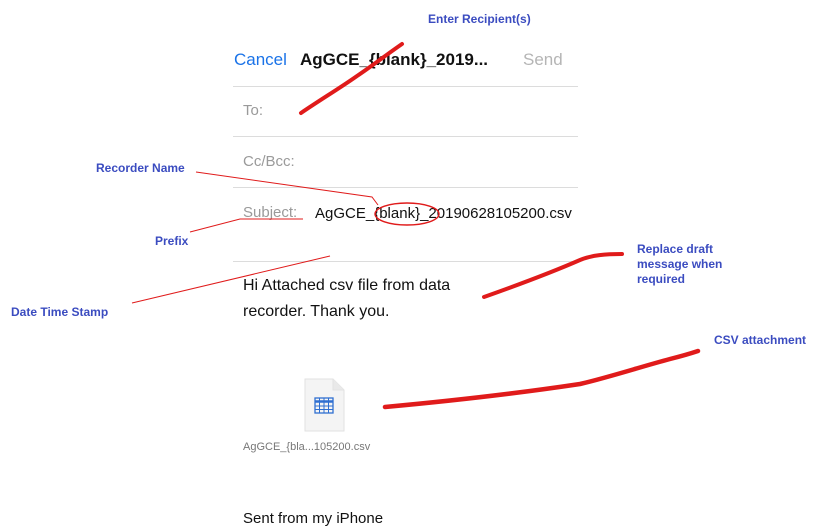  What do you see at coordinates (60, 312) in the screenshot?
I see `annotation-date-time-stamp: Date Time Stamp` at bounding box center [60, 312].